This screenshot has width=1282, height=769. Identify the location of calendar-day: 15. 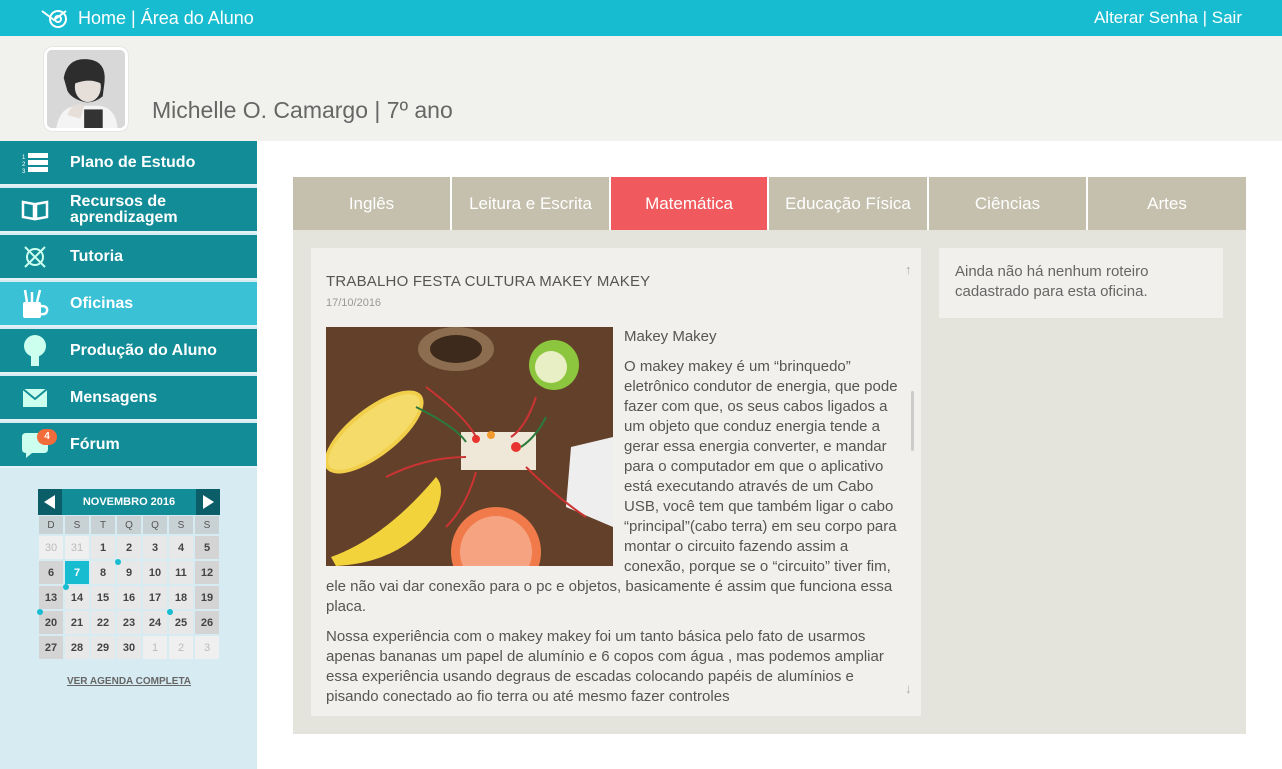
(103, 597).